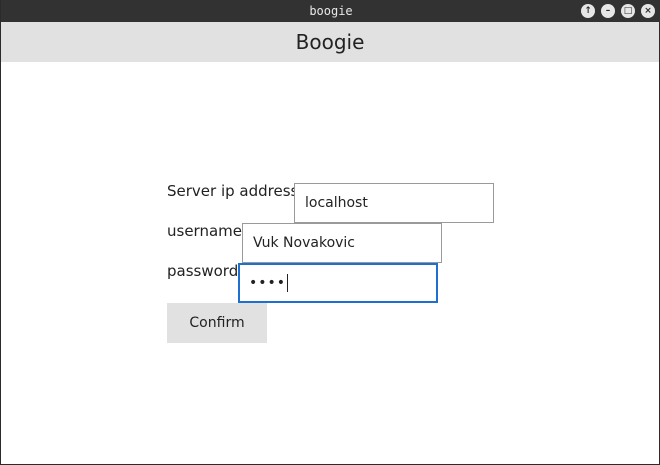 This screenshot has width=660, height=465. What do you see at coordinates (205, 271) in the screenshot?
I see `password-label: password:` at bounding box center [205, 271].